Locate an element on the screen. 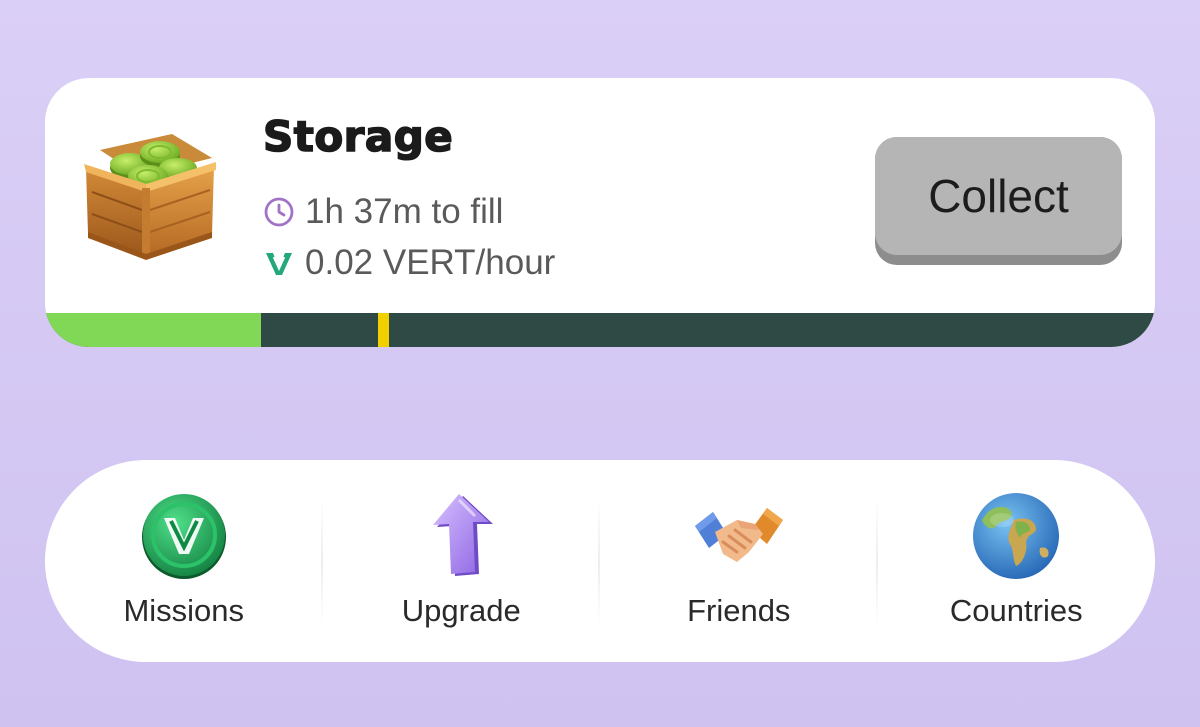 Image resolution: width=1200 pixels, height=727 pixels. fill-time-text: 1h 37m to fill is located at coordinates (404, 211).